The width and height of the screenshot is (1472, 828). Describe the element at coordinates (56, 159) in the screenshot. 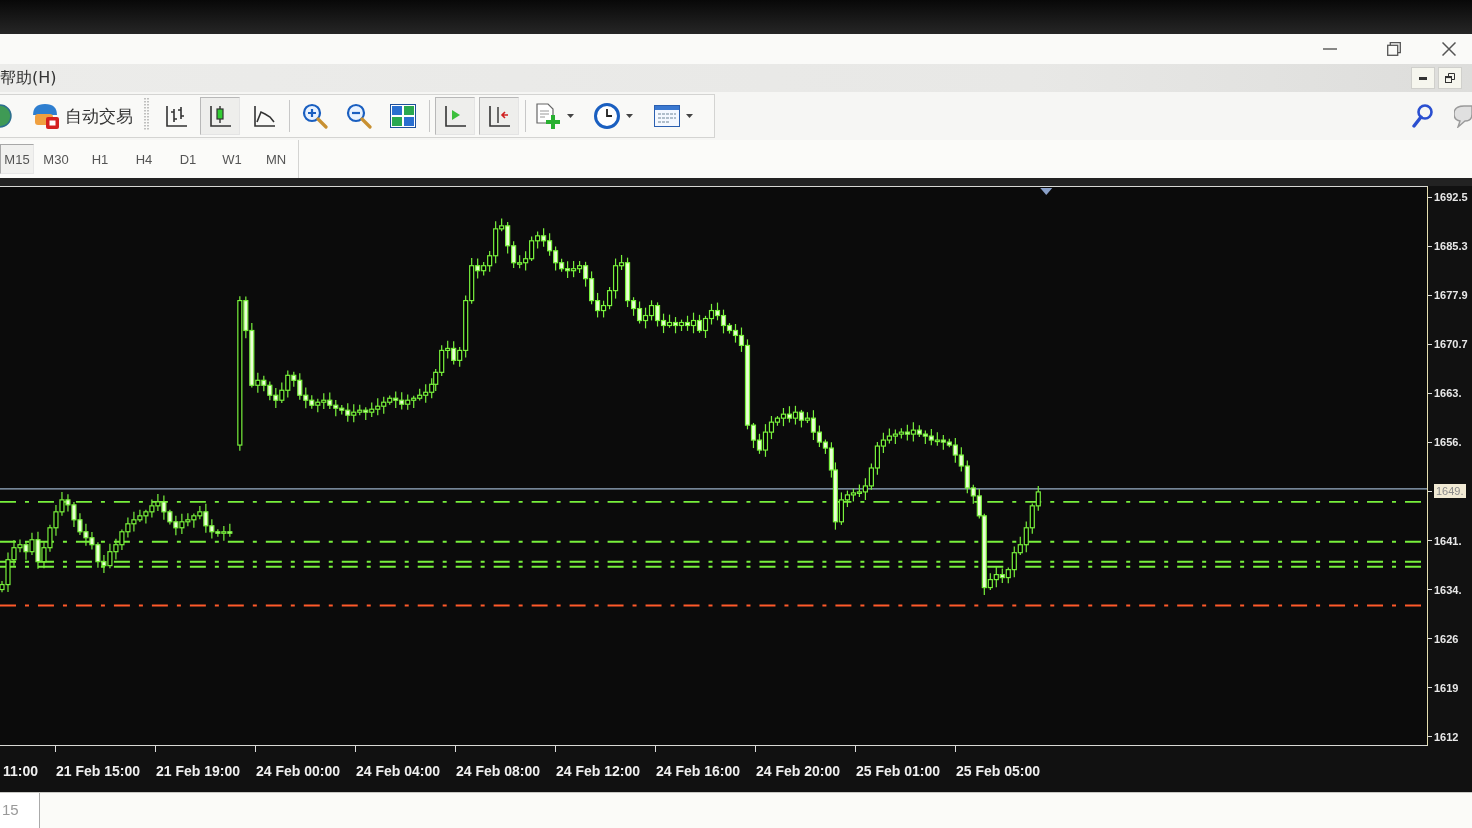

I see `timeframe-button: M30` at that location.